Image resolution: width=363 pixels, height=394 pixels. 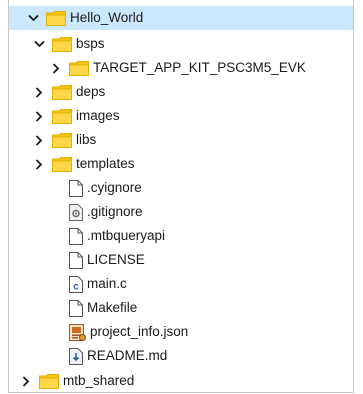 What do you see at coordinates (98, 115) in the screenshot?
I see `tree-item-label: images` at bounding box center [98, 115].